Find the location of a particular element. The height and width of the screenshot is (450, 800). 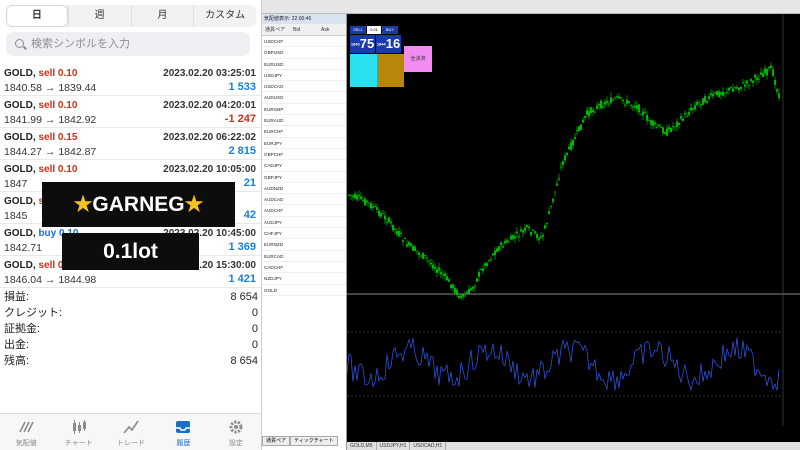

watch-symbol: EURNZD is located at coordinates (274, 245).